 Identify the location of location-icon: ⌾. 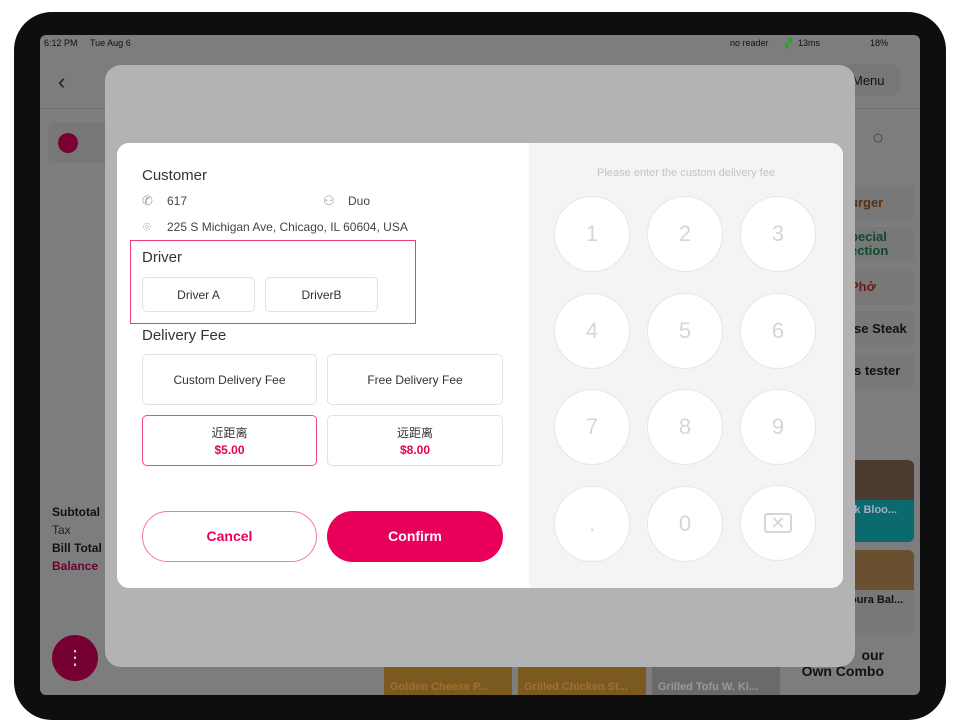
(147, 226).